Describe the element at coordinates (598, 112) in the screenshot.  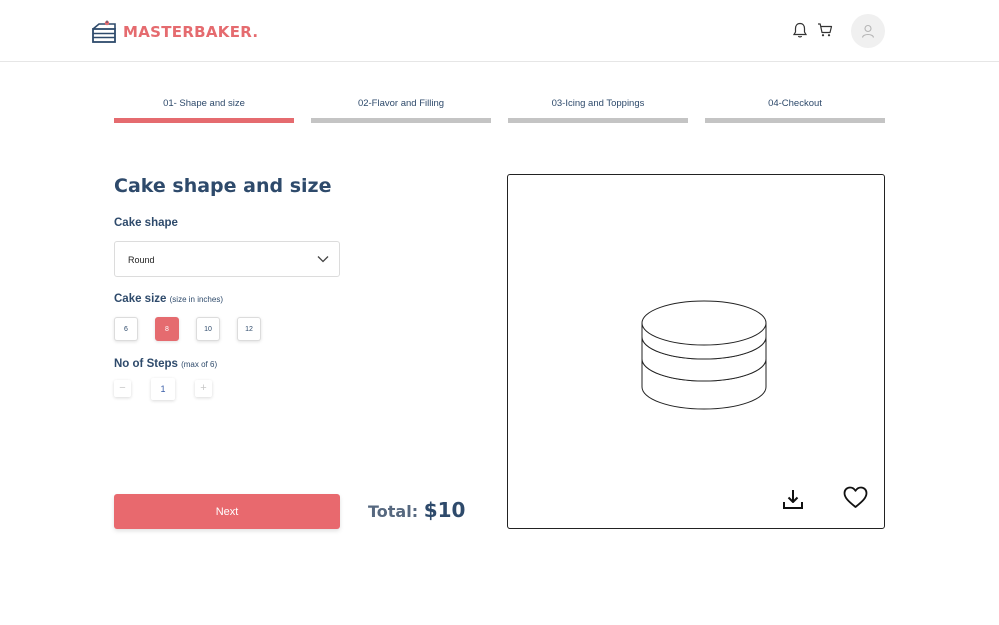
I see `step-icing-and-toppings: 03-Icing and Toppings` at that location.